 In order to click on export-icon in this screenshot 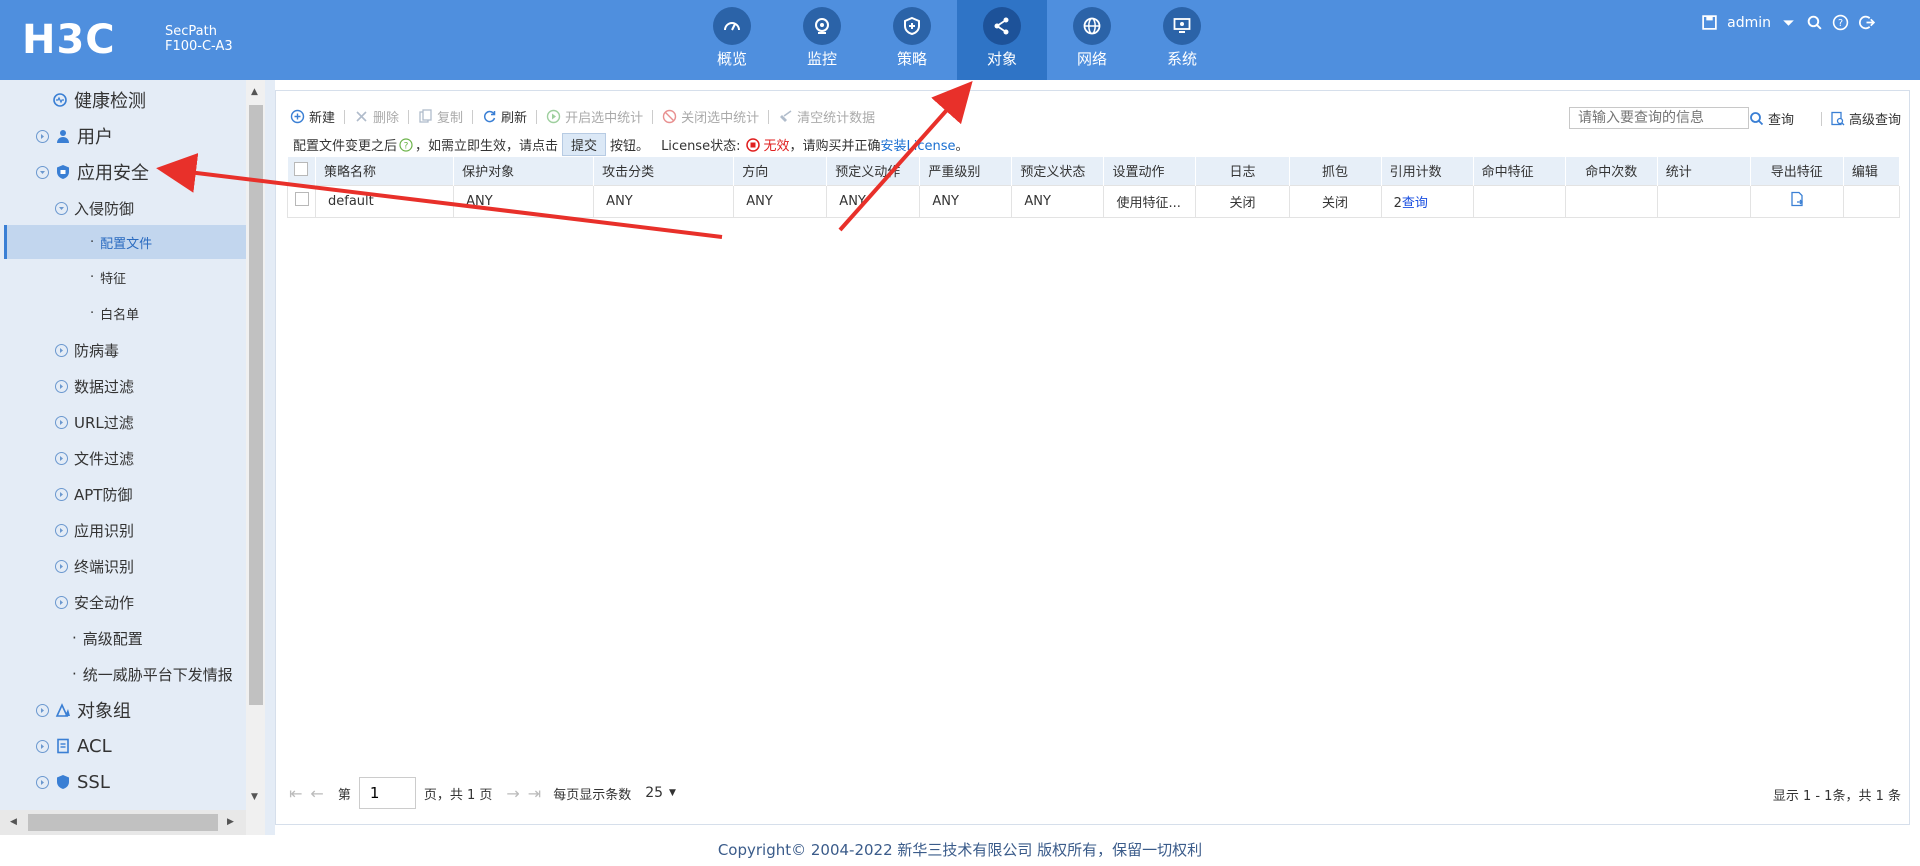, I will do `click(1797, 199)`.